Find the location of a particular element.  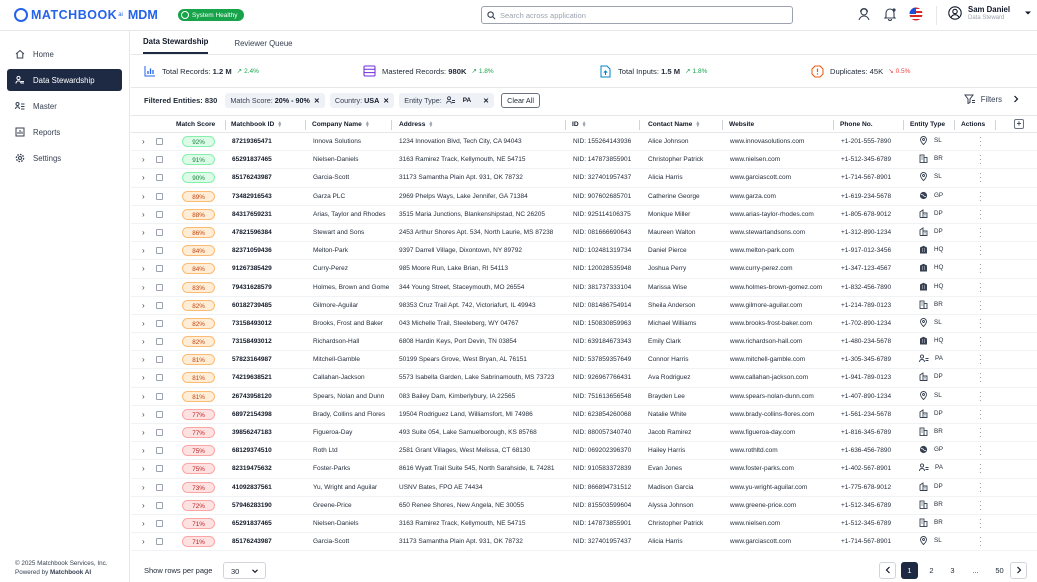

matchbook-id-cell: 73158493012 is located at coordinates (252, 341).